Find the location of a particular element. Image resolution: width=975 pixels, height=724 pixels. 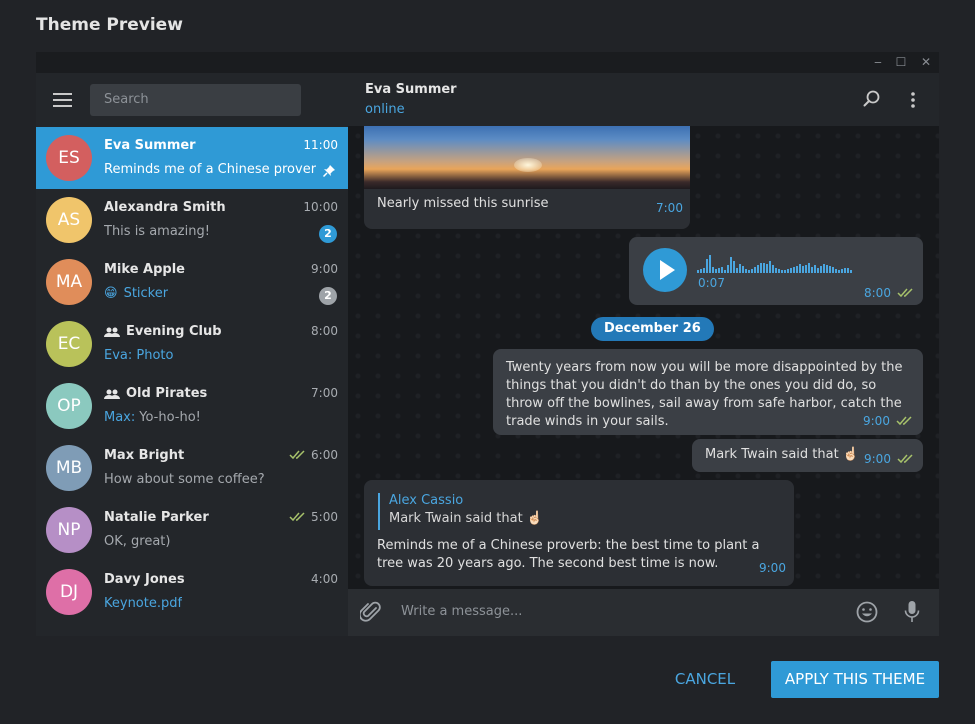

chat-preview-text: OK, great) is located at coordinates (137, 541).